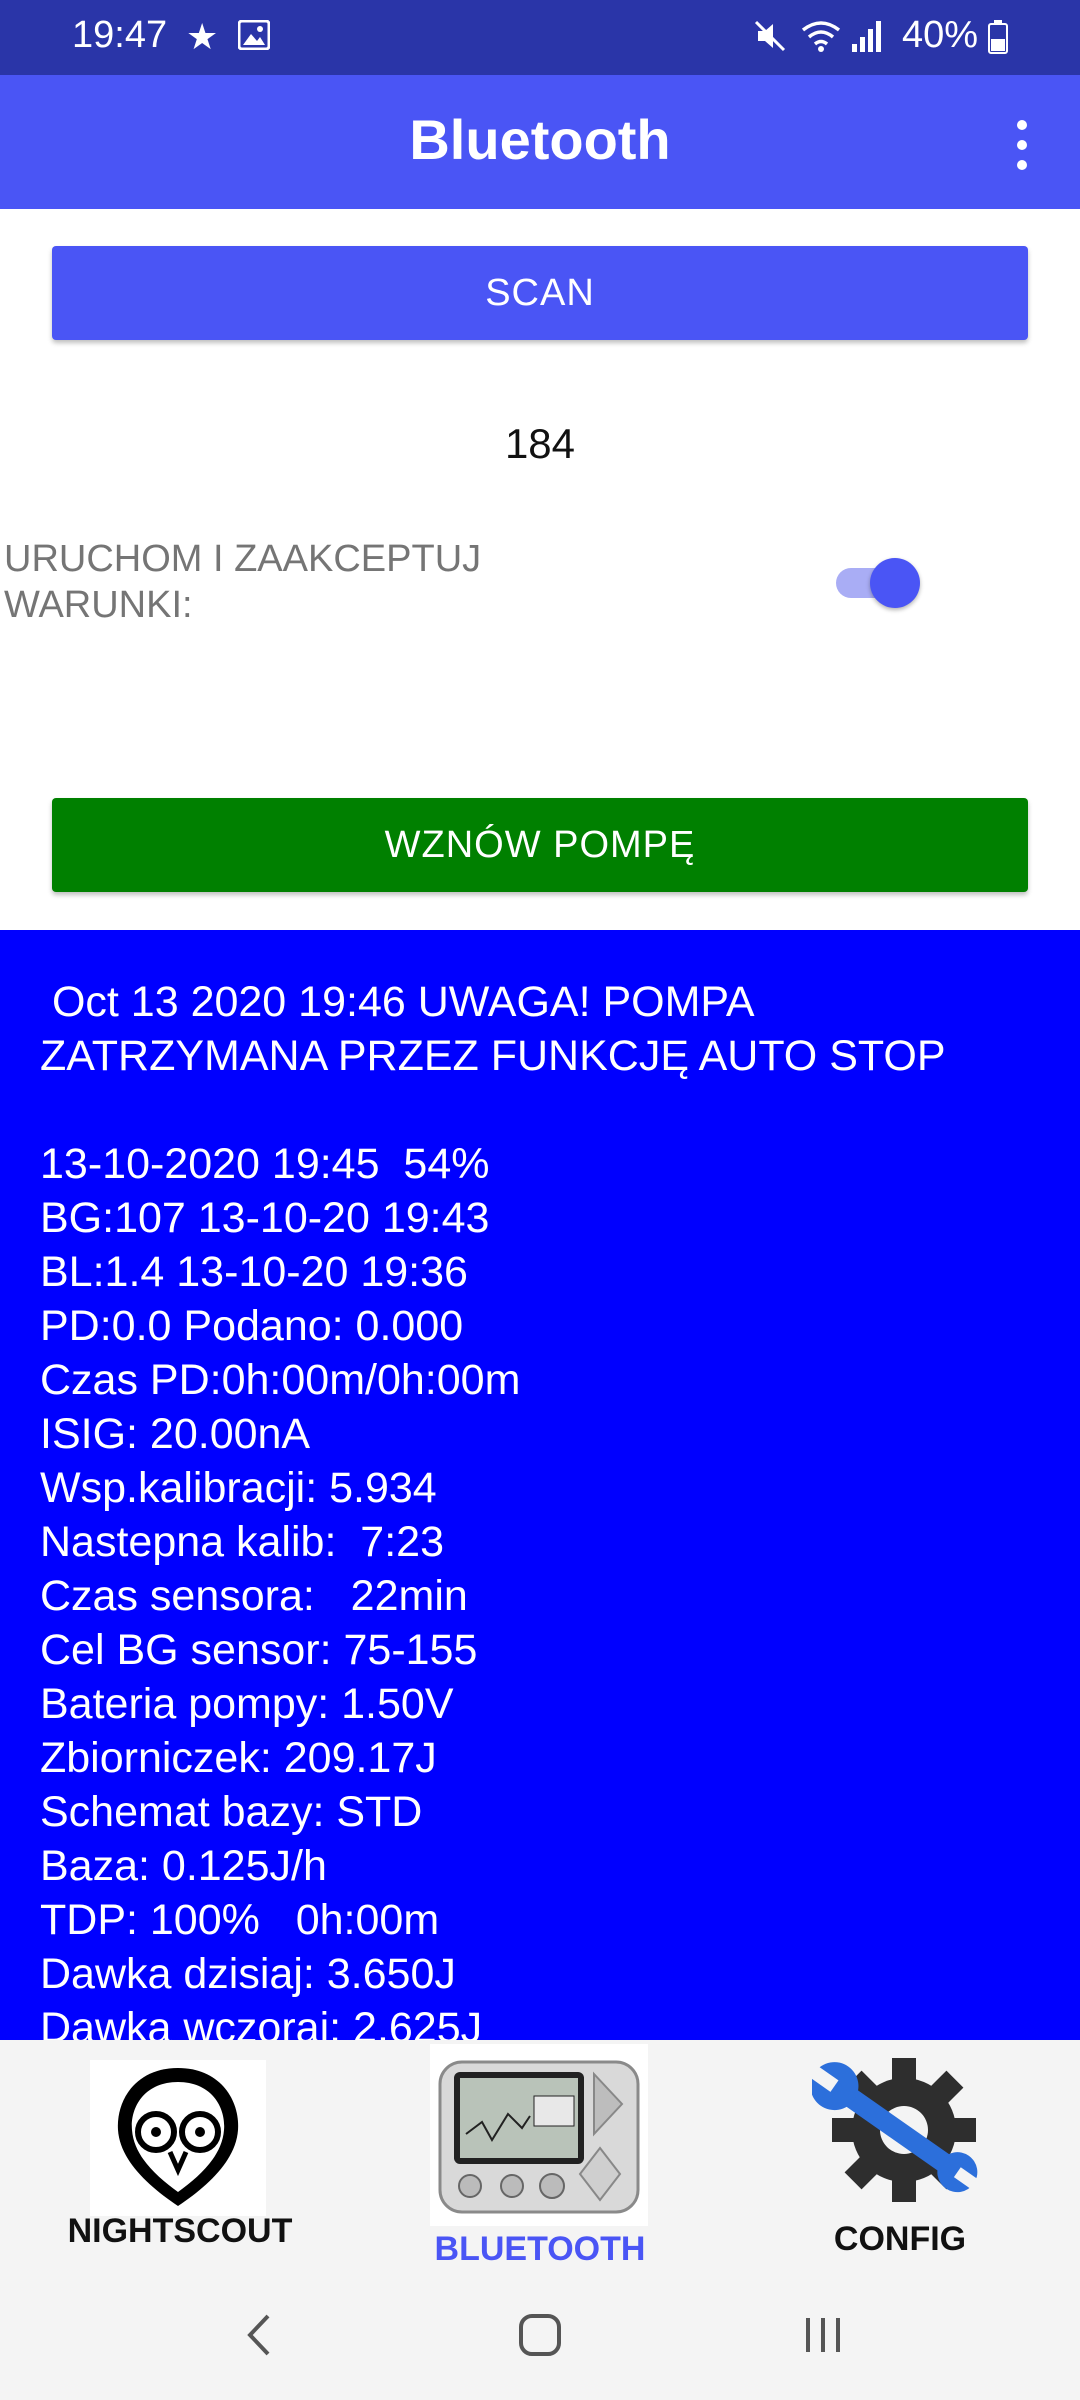 This screenshot has width=1080, height=2400. What do you see at coordinates (259, 2335) in the screenshot?
I see `back-icon` at bounding box center [259, 2335].